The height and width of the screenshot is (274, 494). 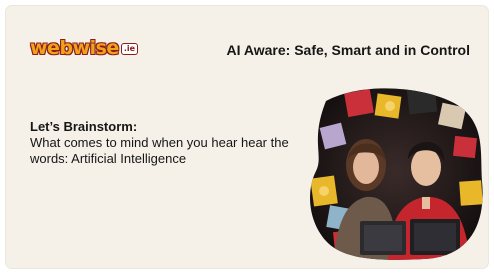 I want to click on slide-title: AI Aware: Safe, Smart and in Control, so click(x=348, y=50).